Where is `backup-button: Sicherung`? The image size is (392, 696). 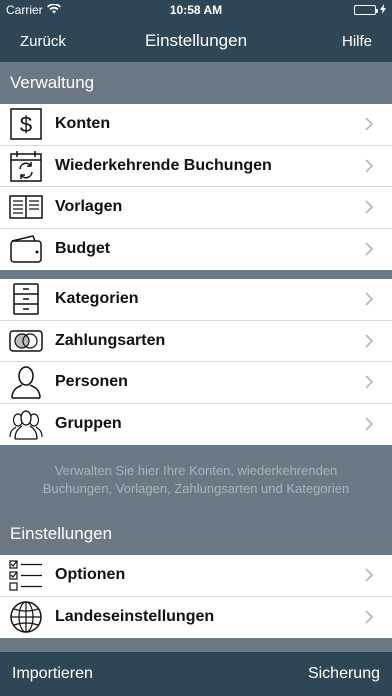
backup-button: Sicherung is located at coordinates (344, 674).